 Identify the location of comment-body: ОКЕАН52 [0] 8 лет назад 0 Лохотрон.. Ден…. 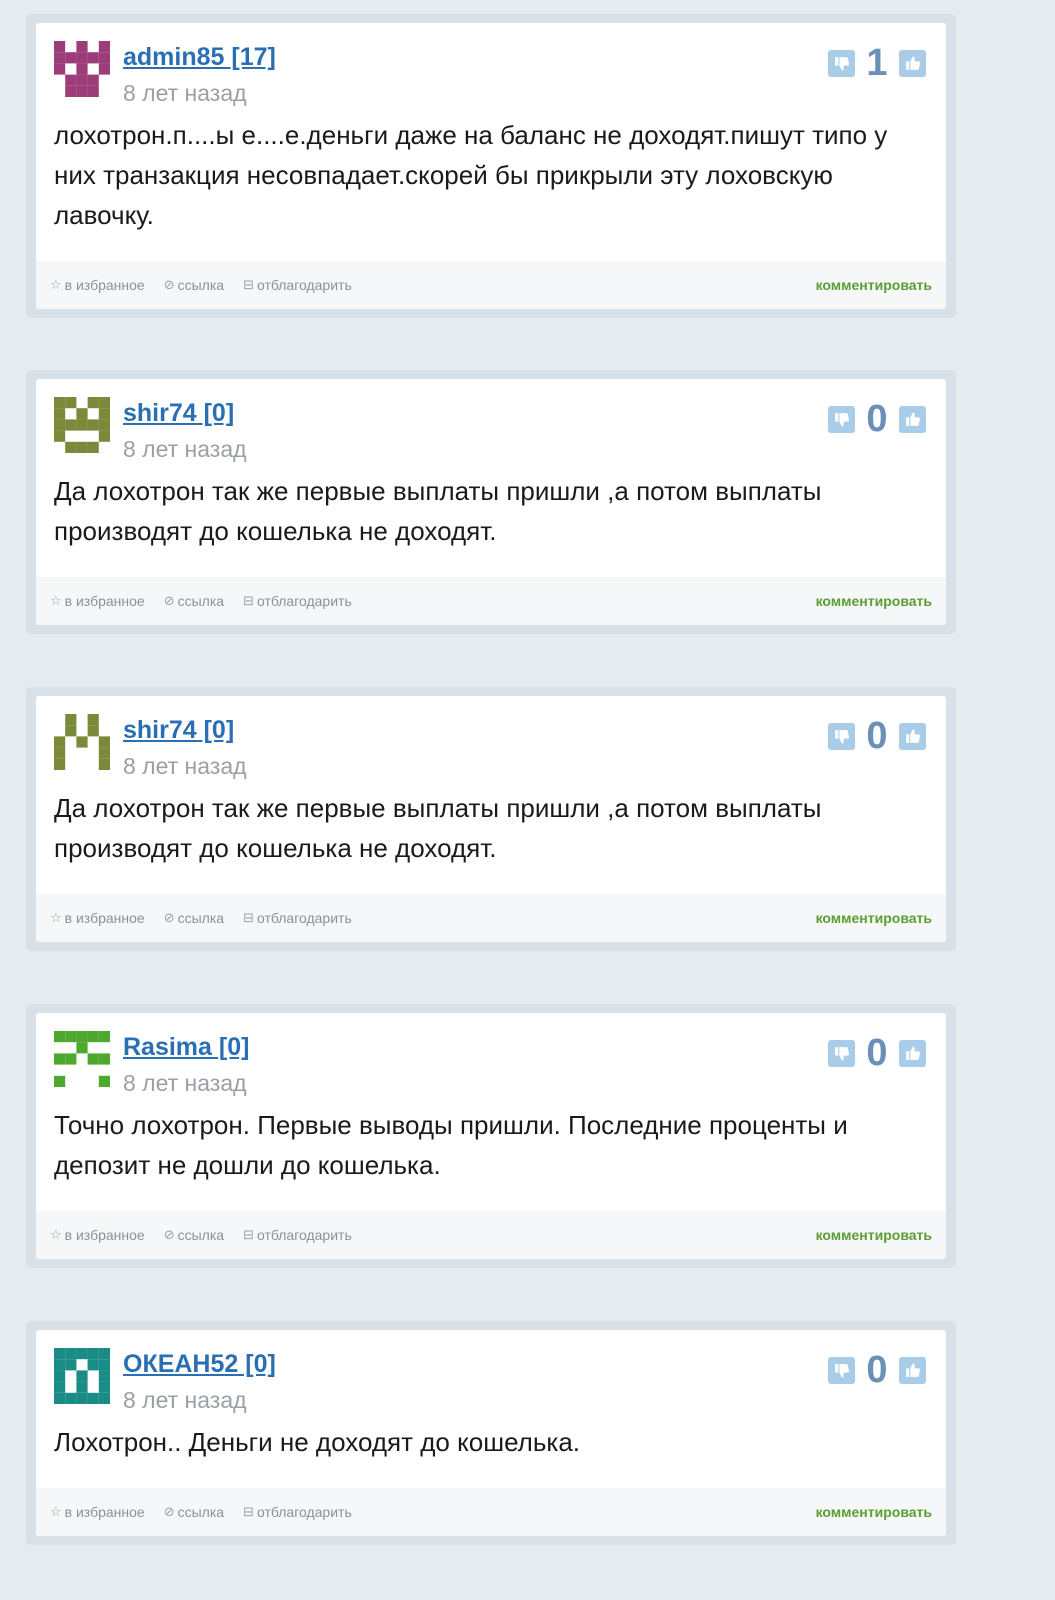
(491, 1433).